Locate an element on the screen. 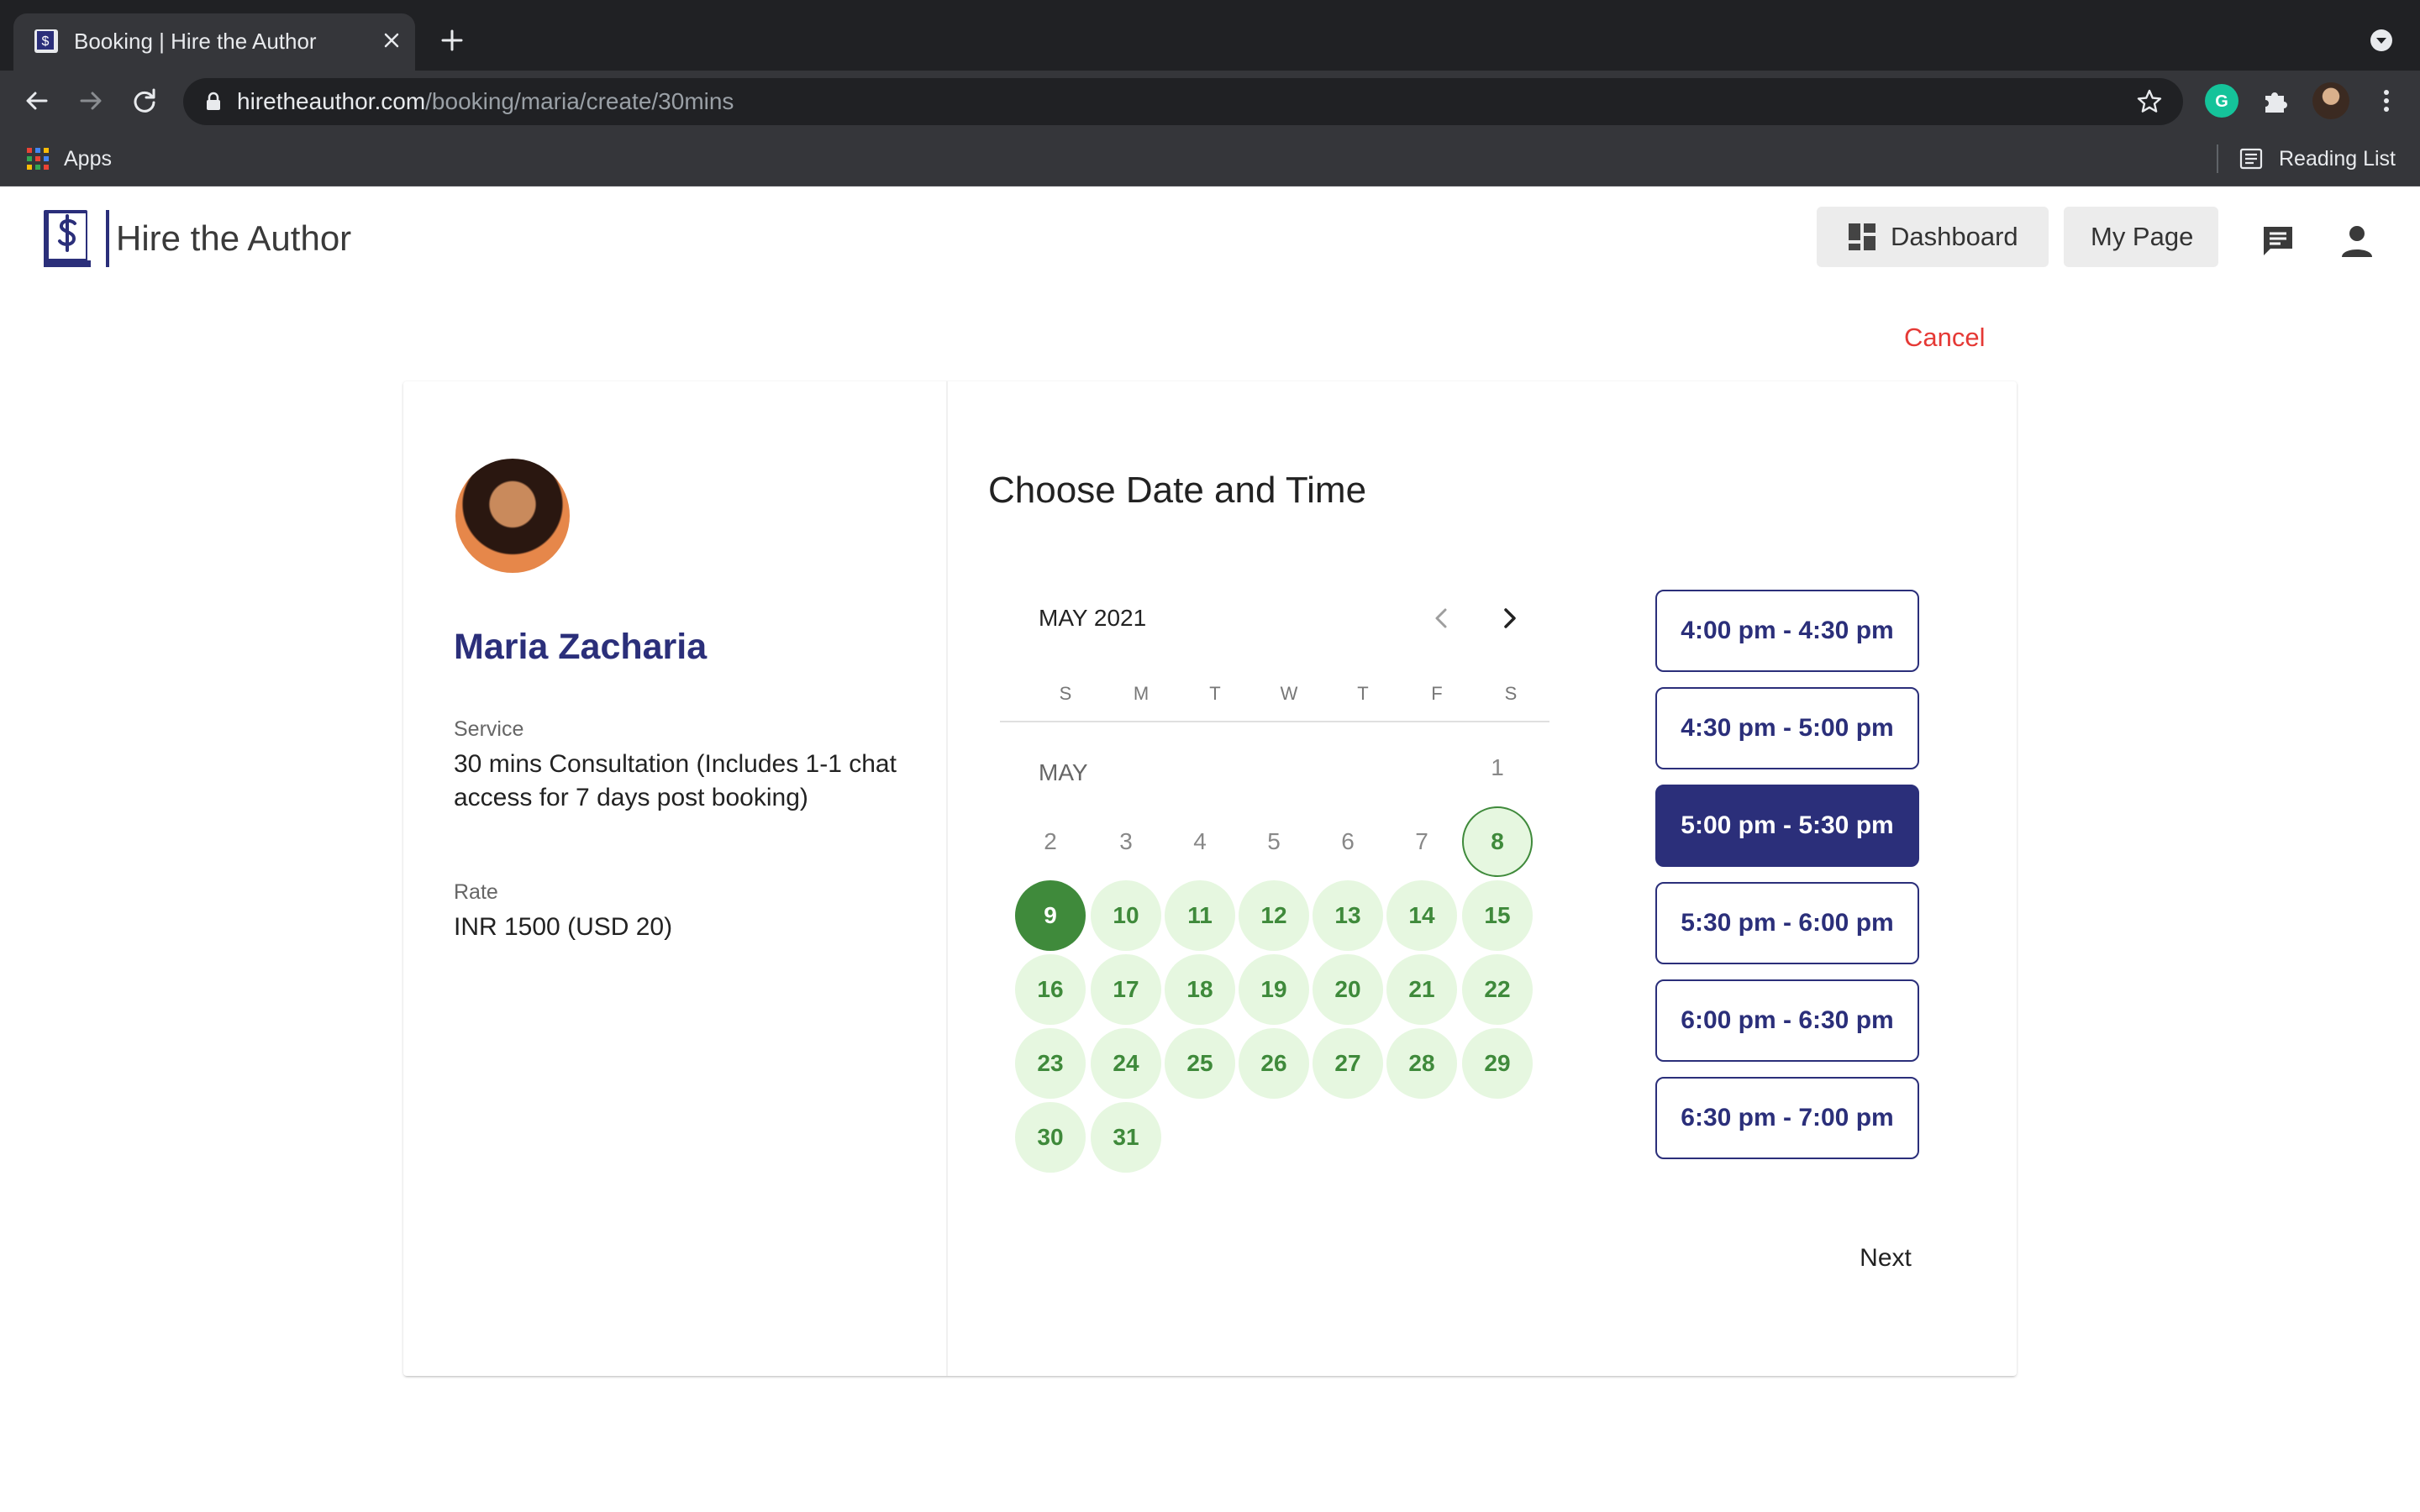  my-page-button: My Page is located at coordinates (2141, 237).